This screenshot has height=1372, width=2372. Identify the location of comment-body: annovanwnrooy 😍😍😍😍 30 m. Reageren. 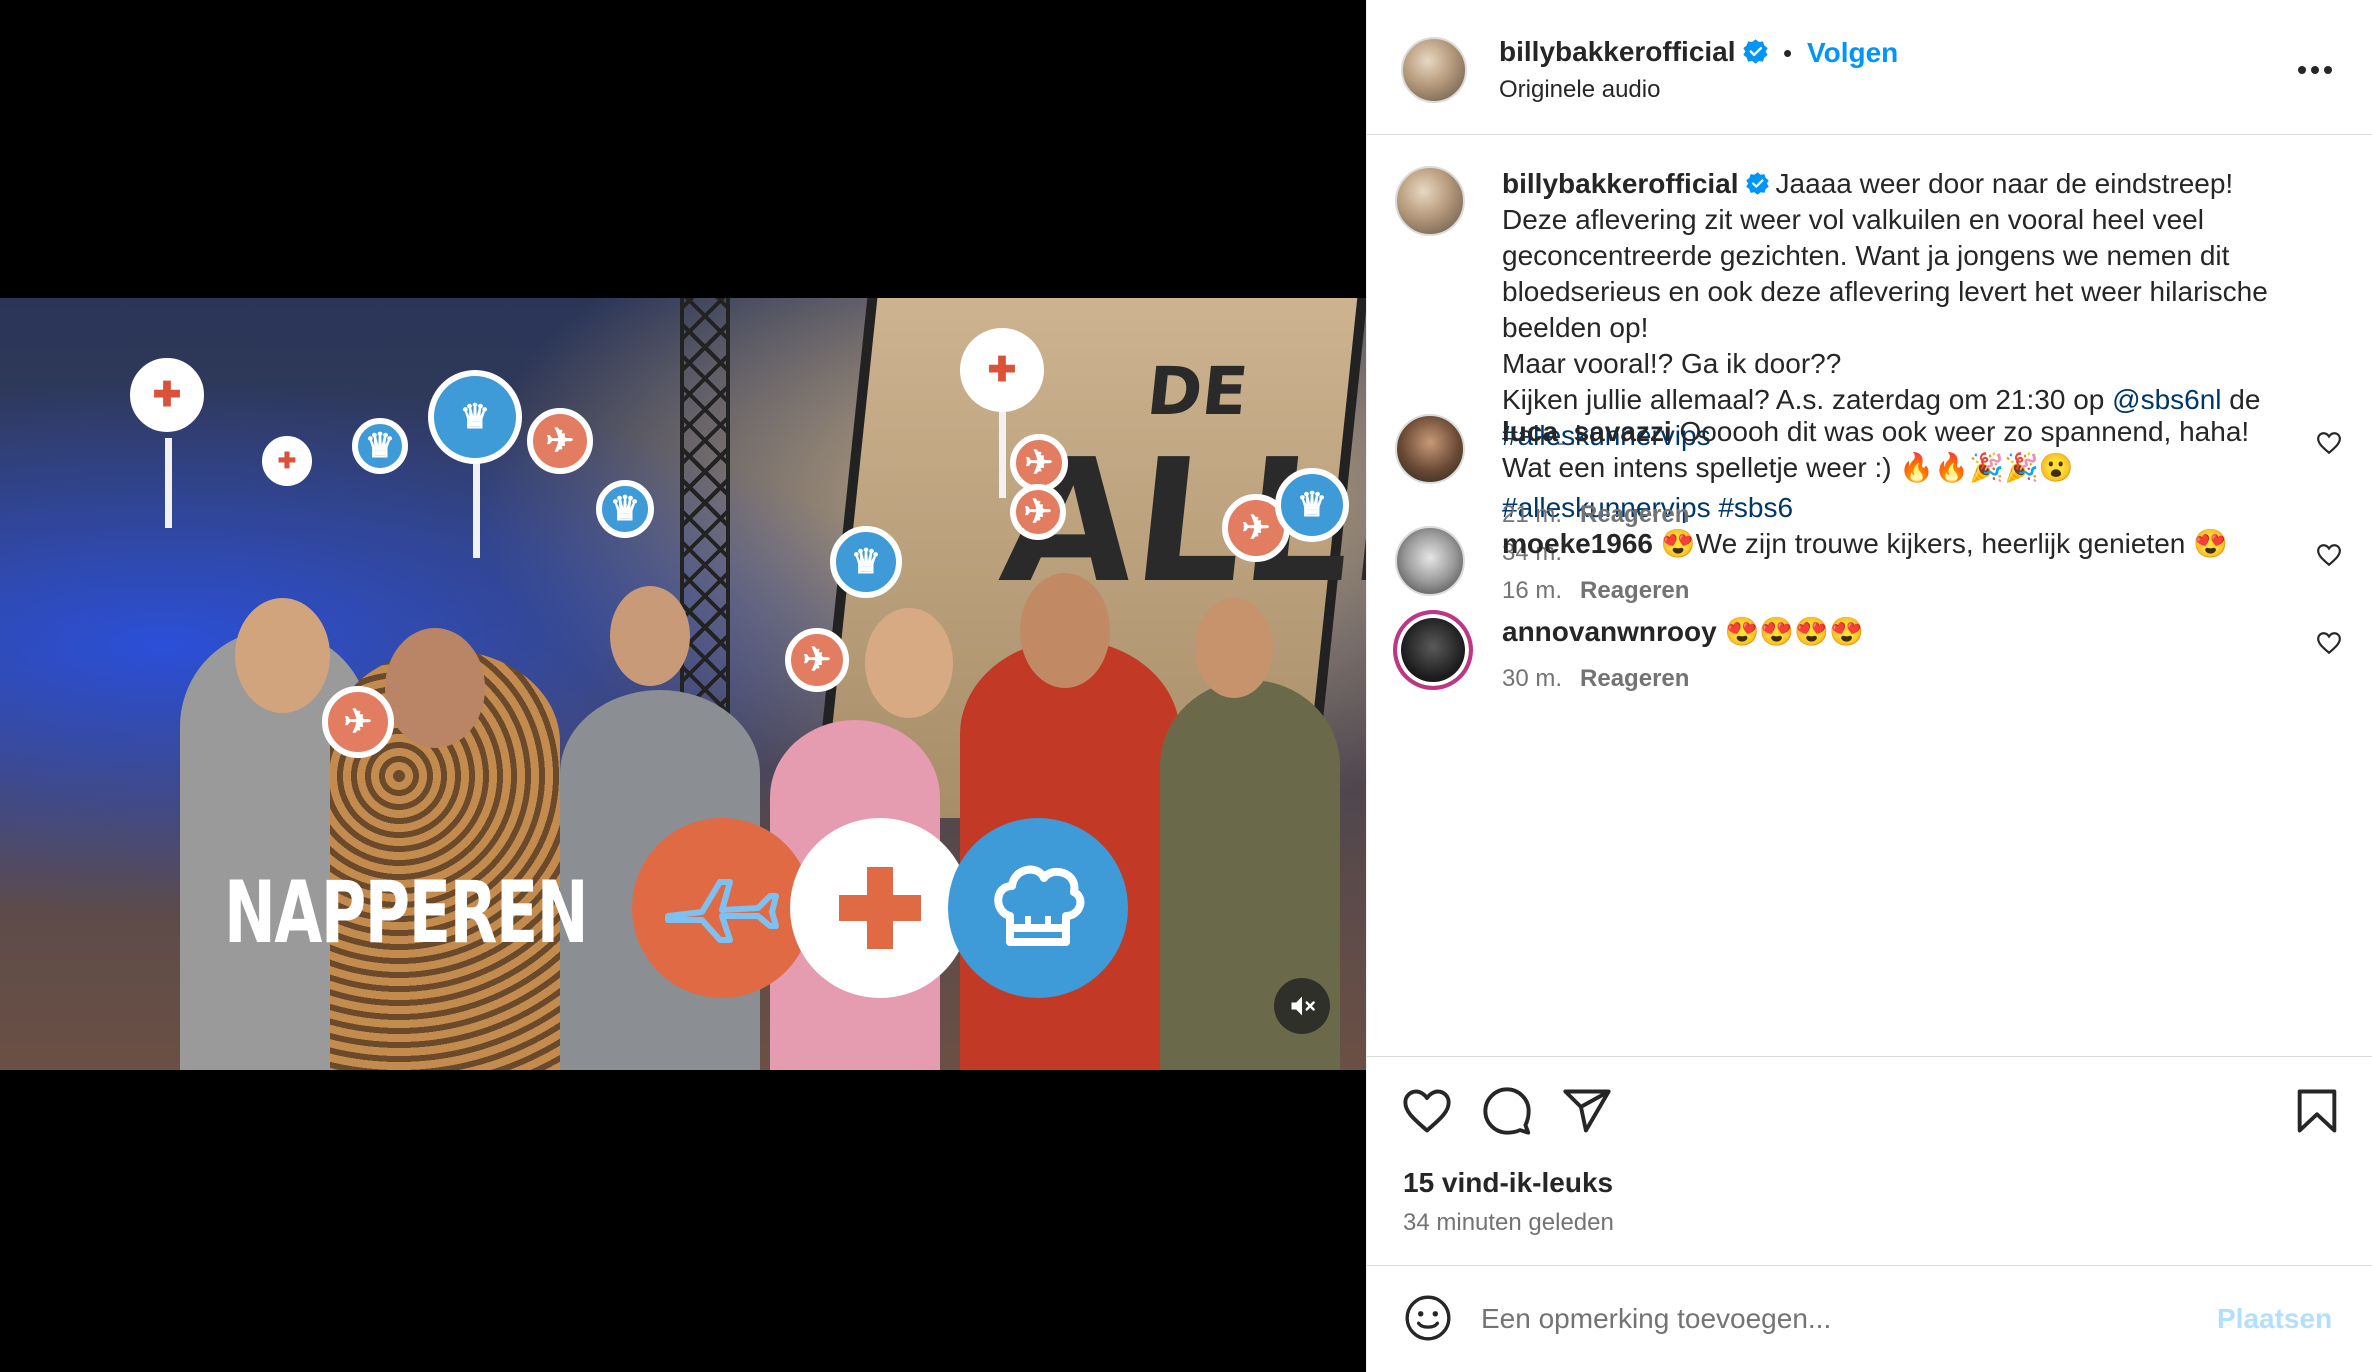
(1902, 654).